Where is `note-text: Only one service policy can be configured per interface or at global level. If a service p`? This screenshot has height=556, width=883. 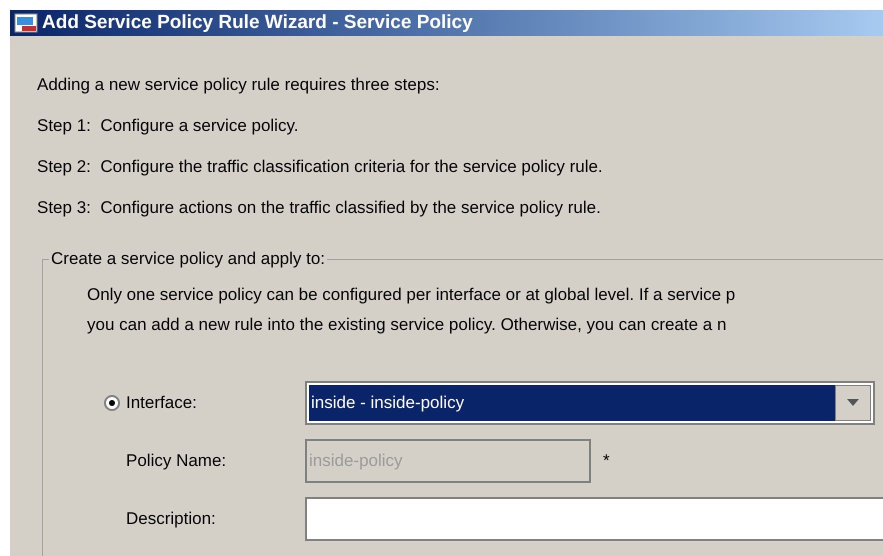 note-text: Only one service policy can be configured per interface or at global level. If a service p is located at coordinates (411, 295).